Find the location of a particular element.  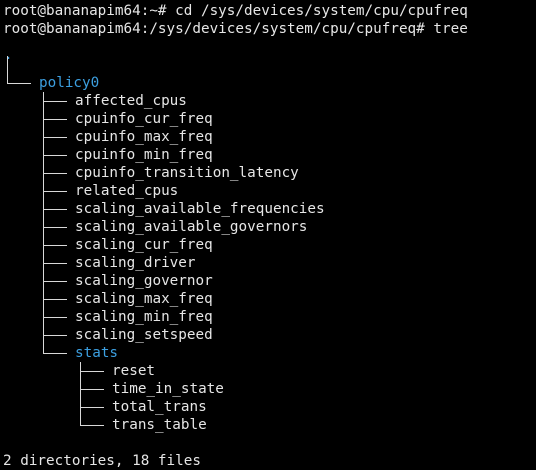

tree-file: scaling_governor is located at coordinates (144, 281).